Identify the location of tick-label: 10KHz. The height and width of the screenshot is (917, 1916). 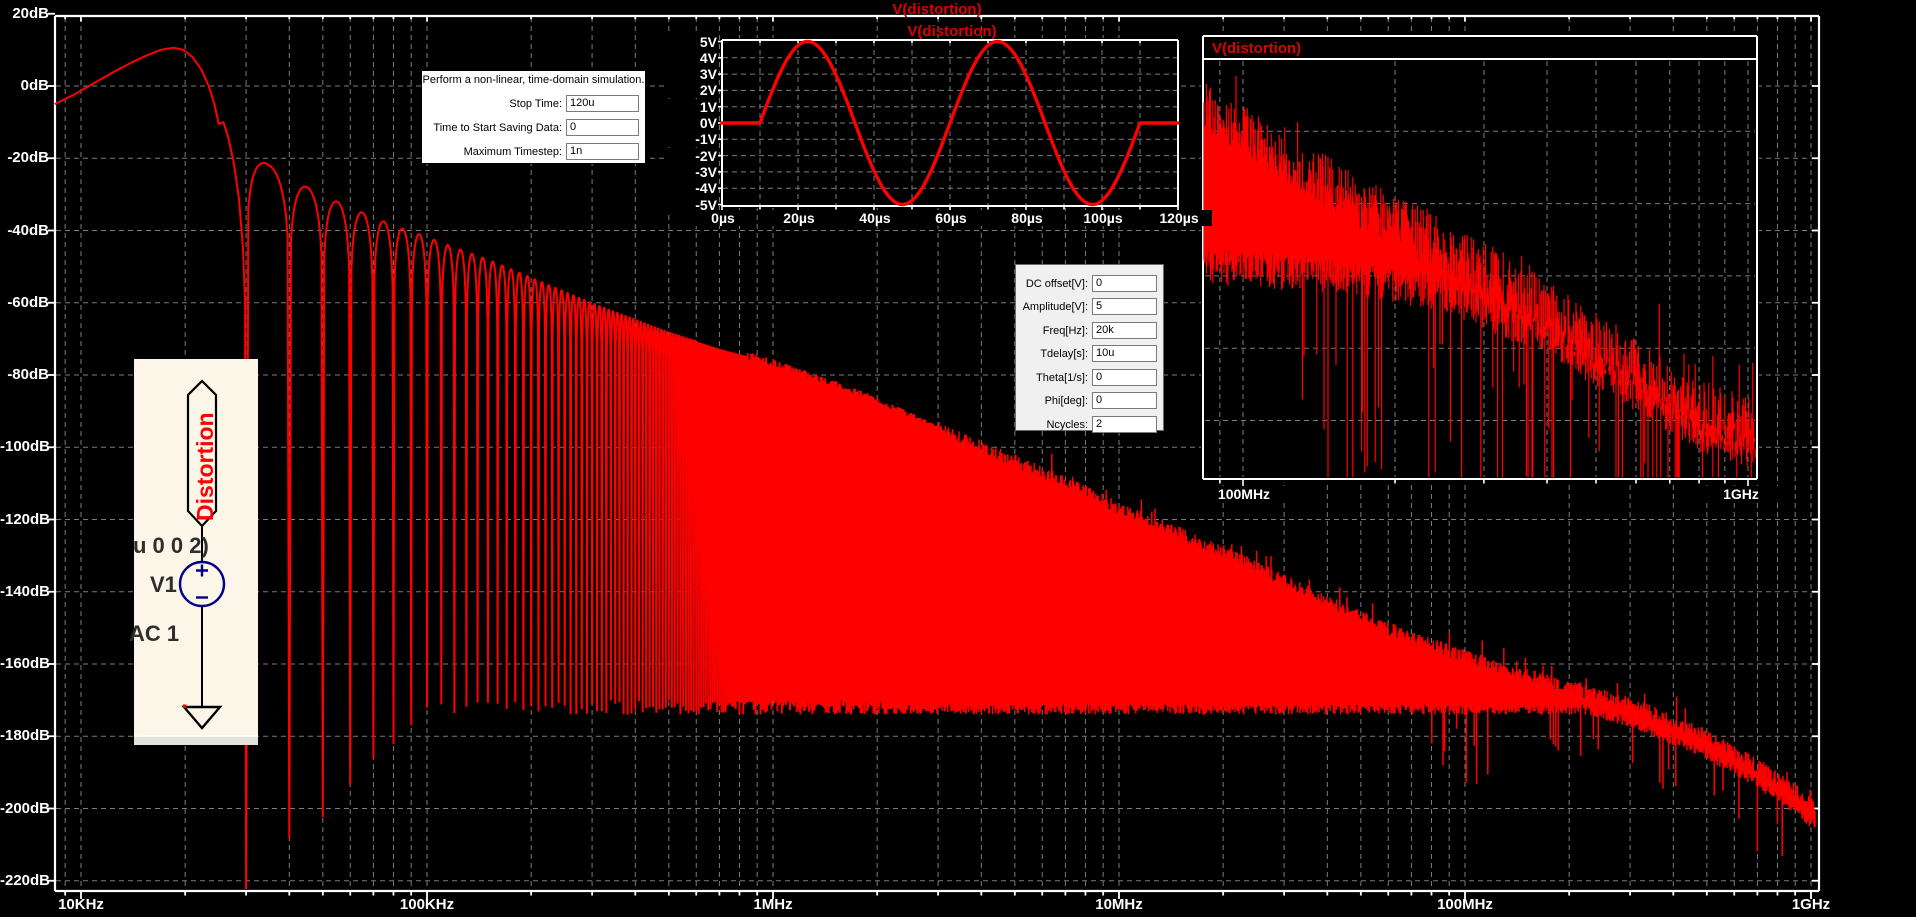
(81, 904).